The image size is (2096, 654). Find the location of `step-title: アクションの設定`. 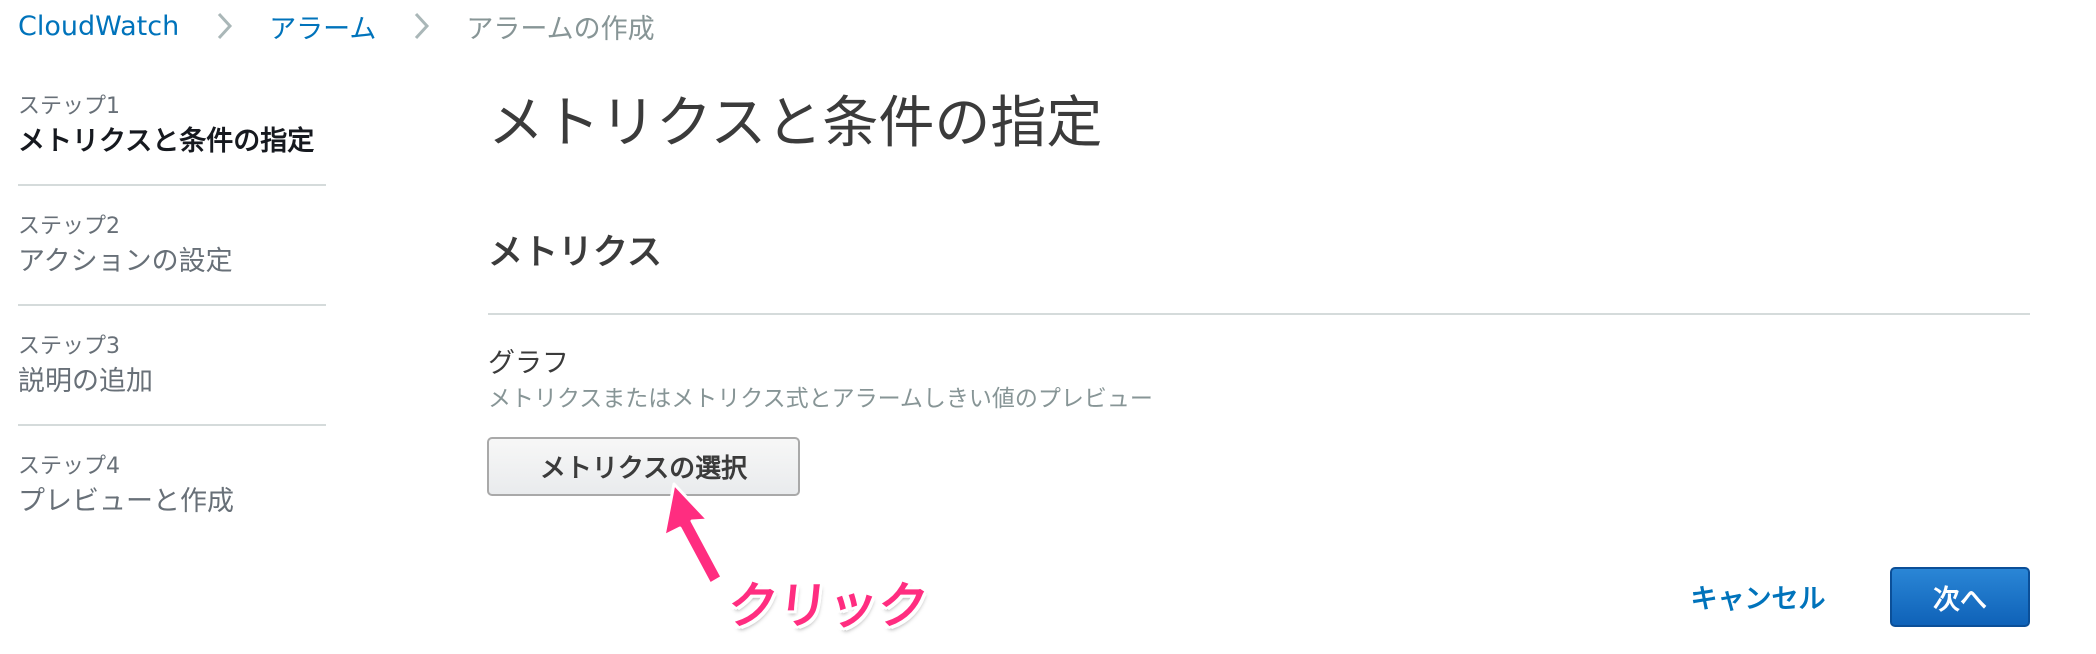

step-title: アクションの設定 is located at coordinates (125, 261).